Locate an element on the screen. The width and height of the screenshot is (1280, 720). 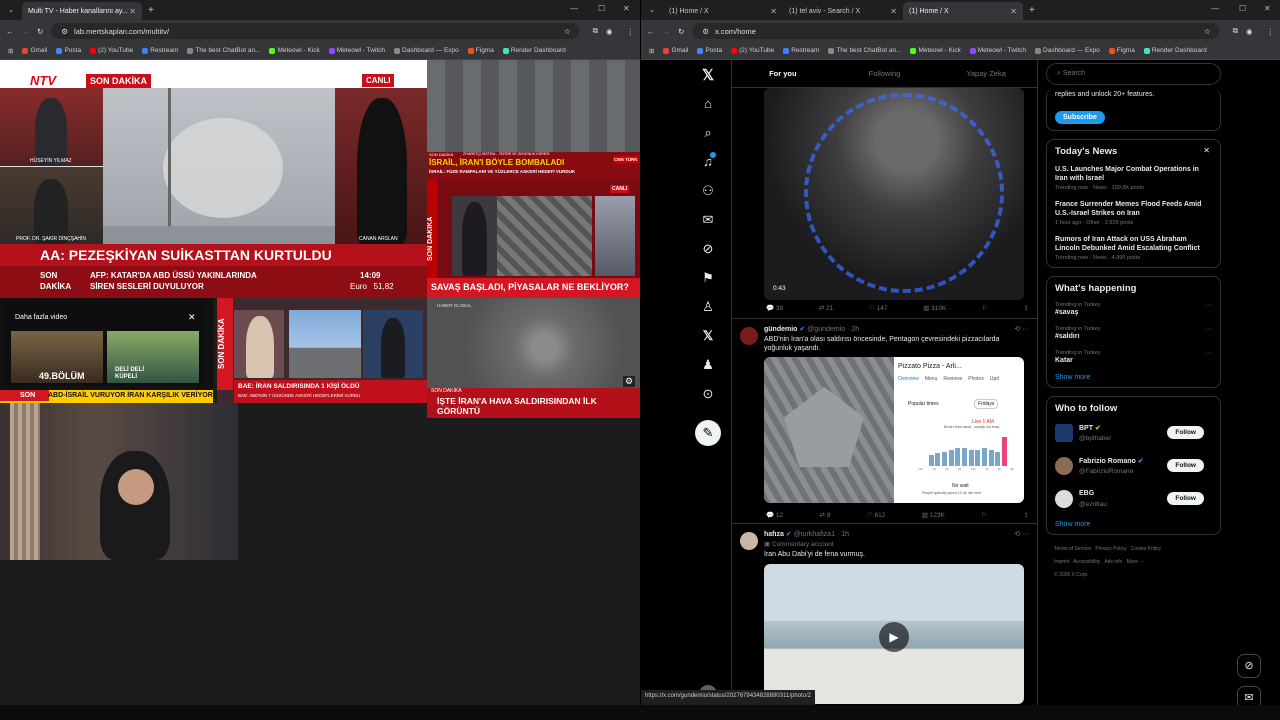
author-name: hafıza is located at coordinates (774, 534).